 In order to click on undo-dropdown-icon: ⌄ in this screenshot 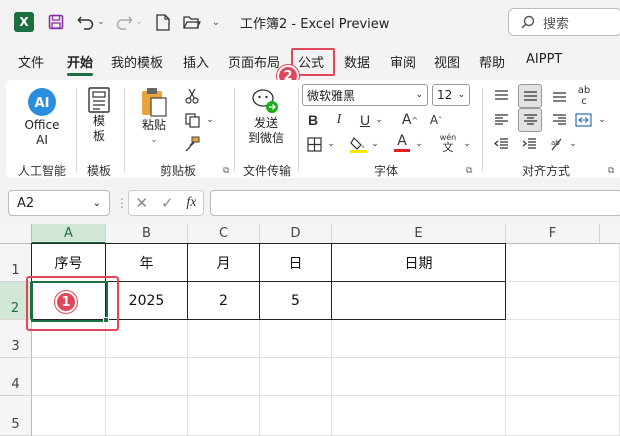, I will do `click(101, 22)`.